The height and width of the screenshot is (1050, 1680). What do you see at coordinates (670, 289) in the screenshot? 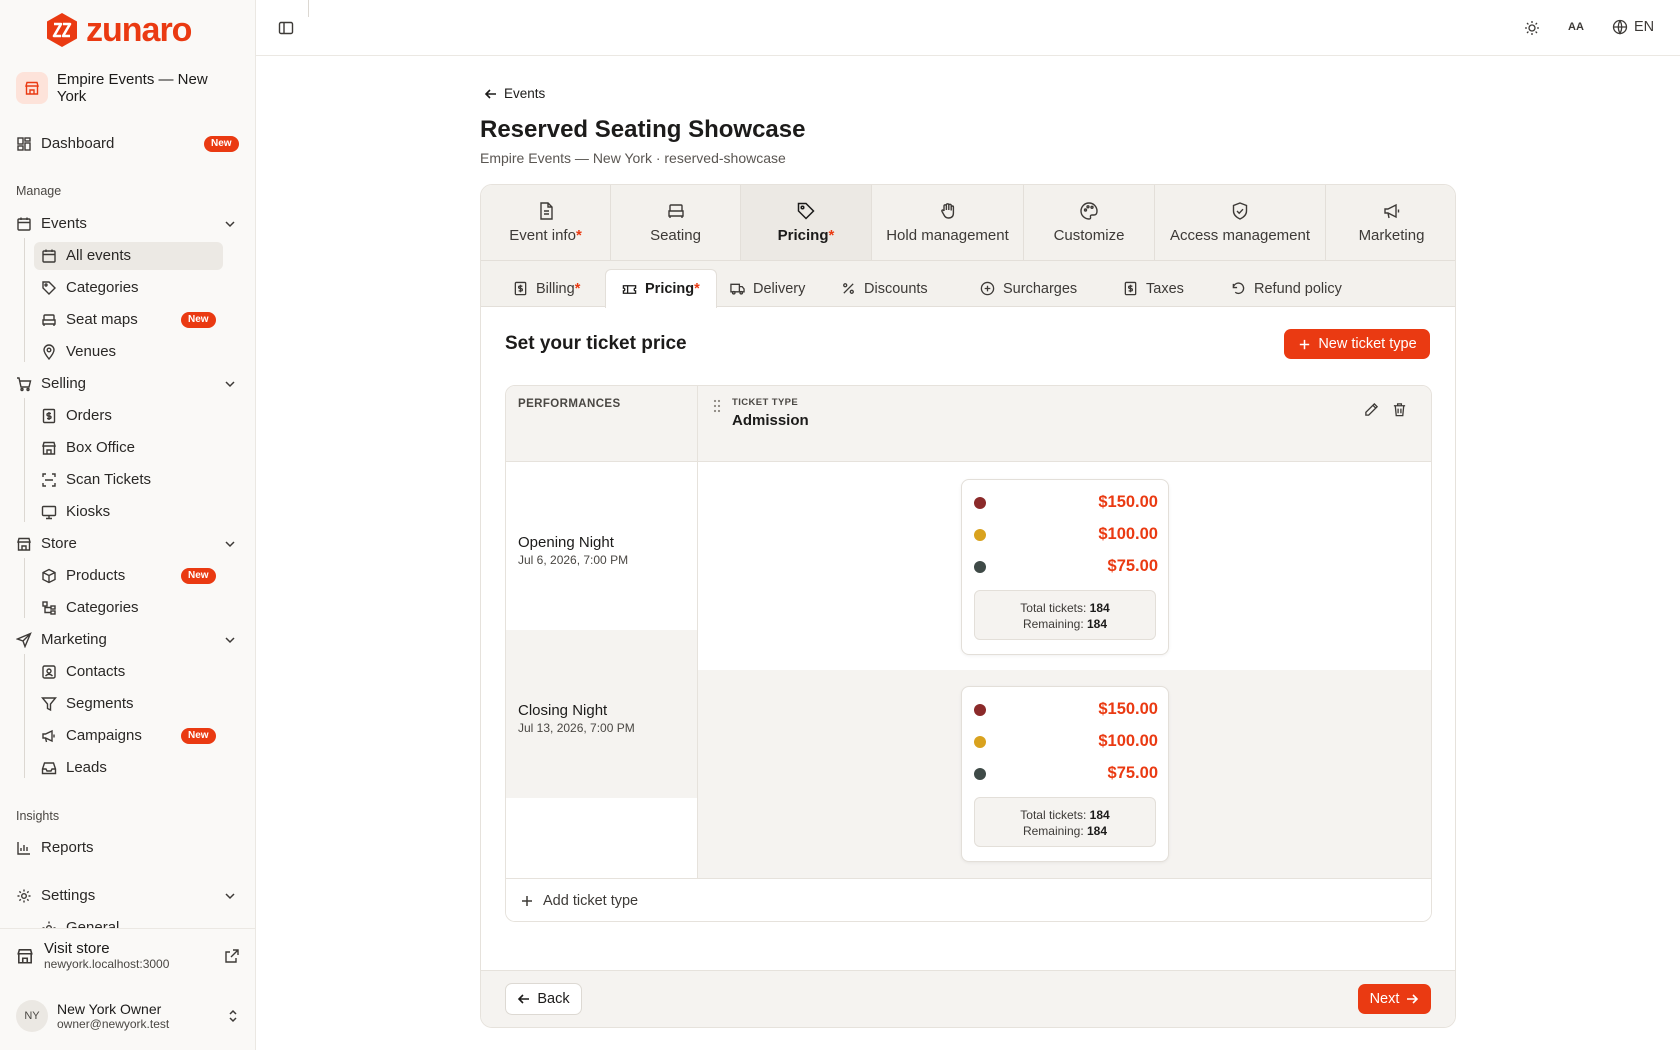
I see `subtab-pricing-label: Pricing` at bounding box center [670, 289].